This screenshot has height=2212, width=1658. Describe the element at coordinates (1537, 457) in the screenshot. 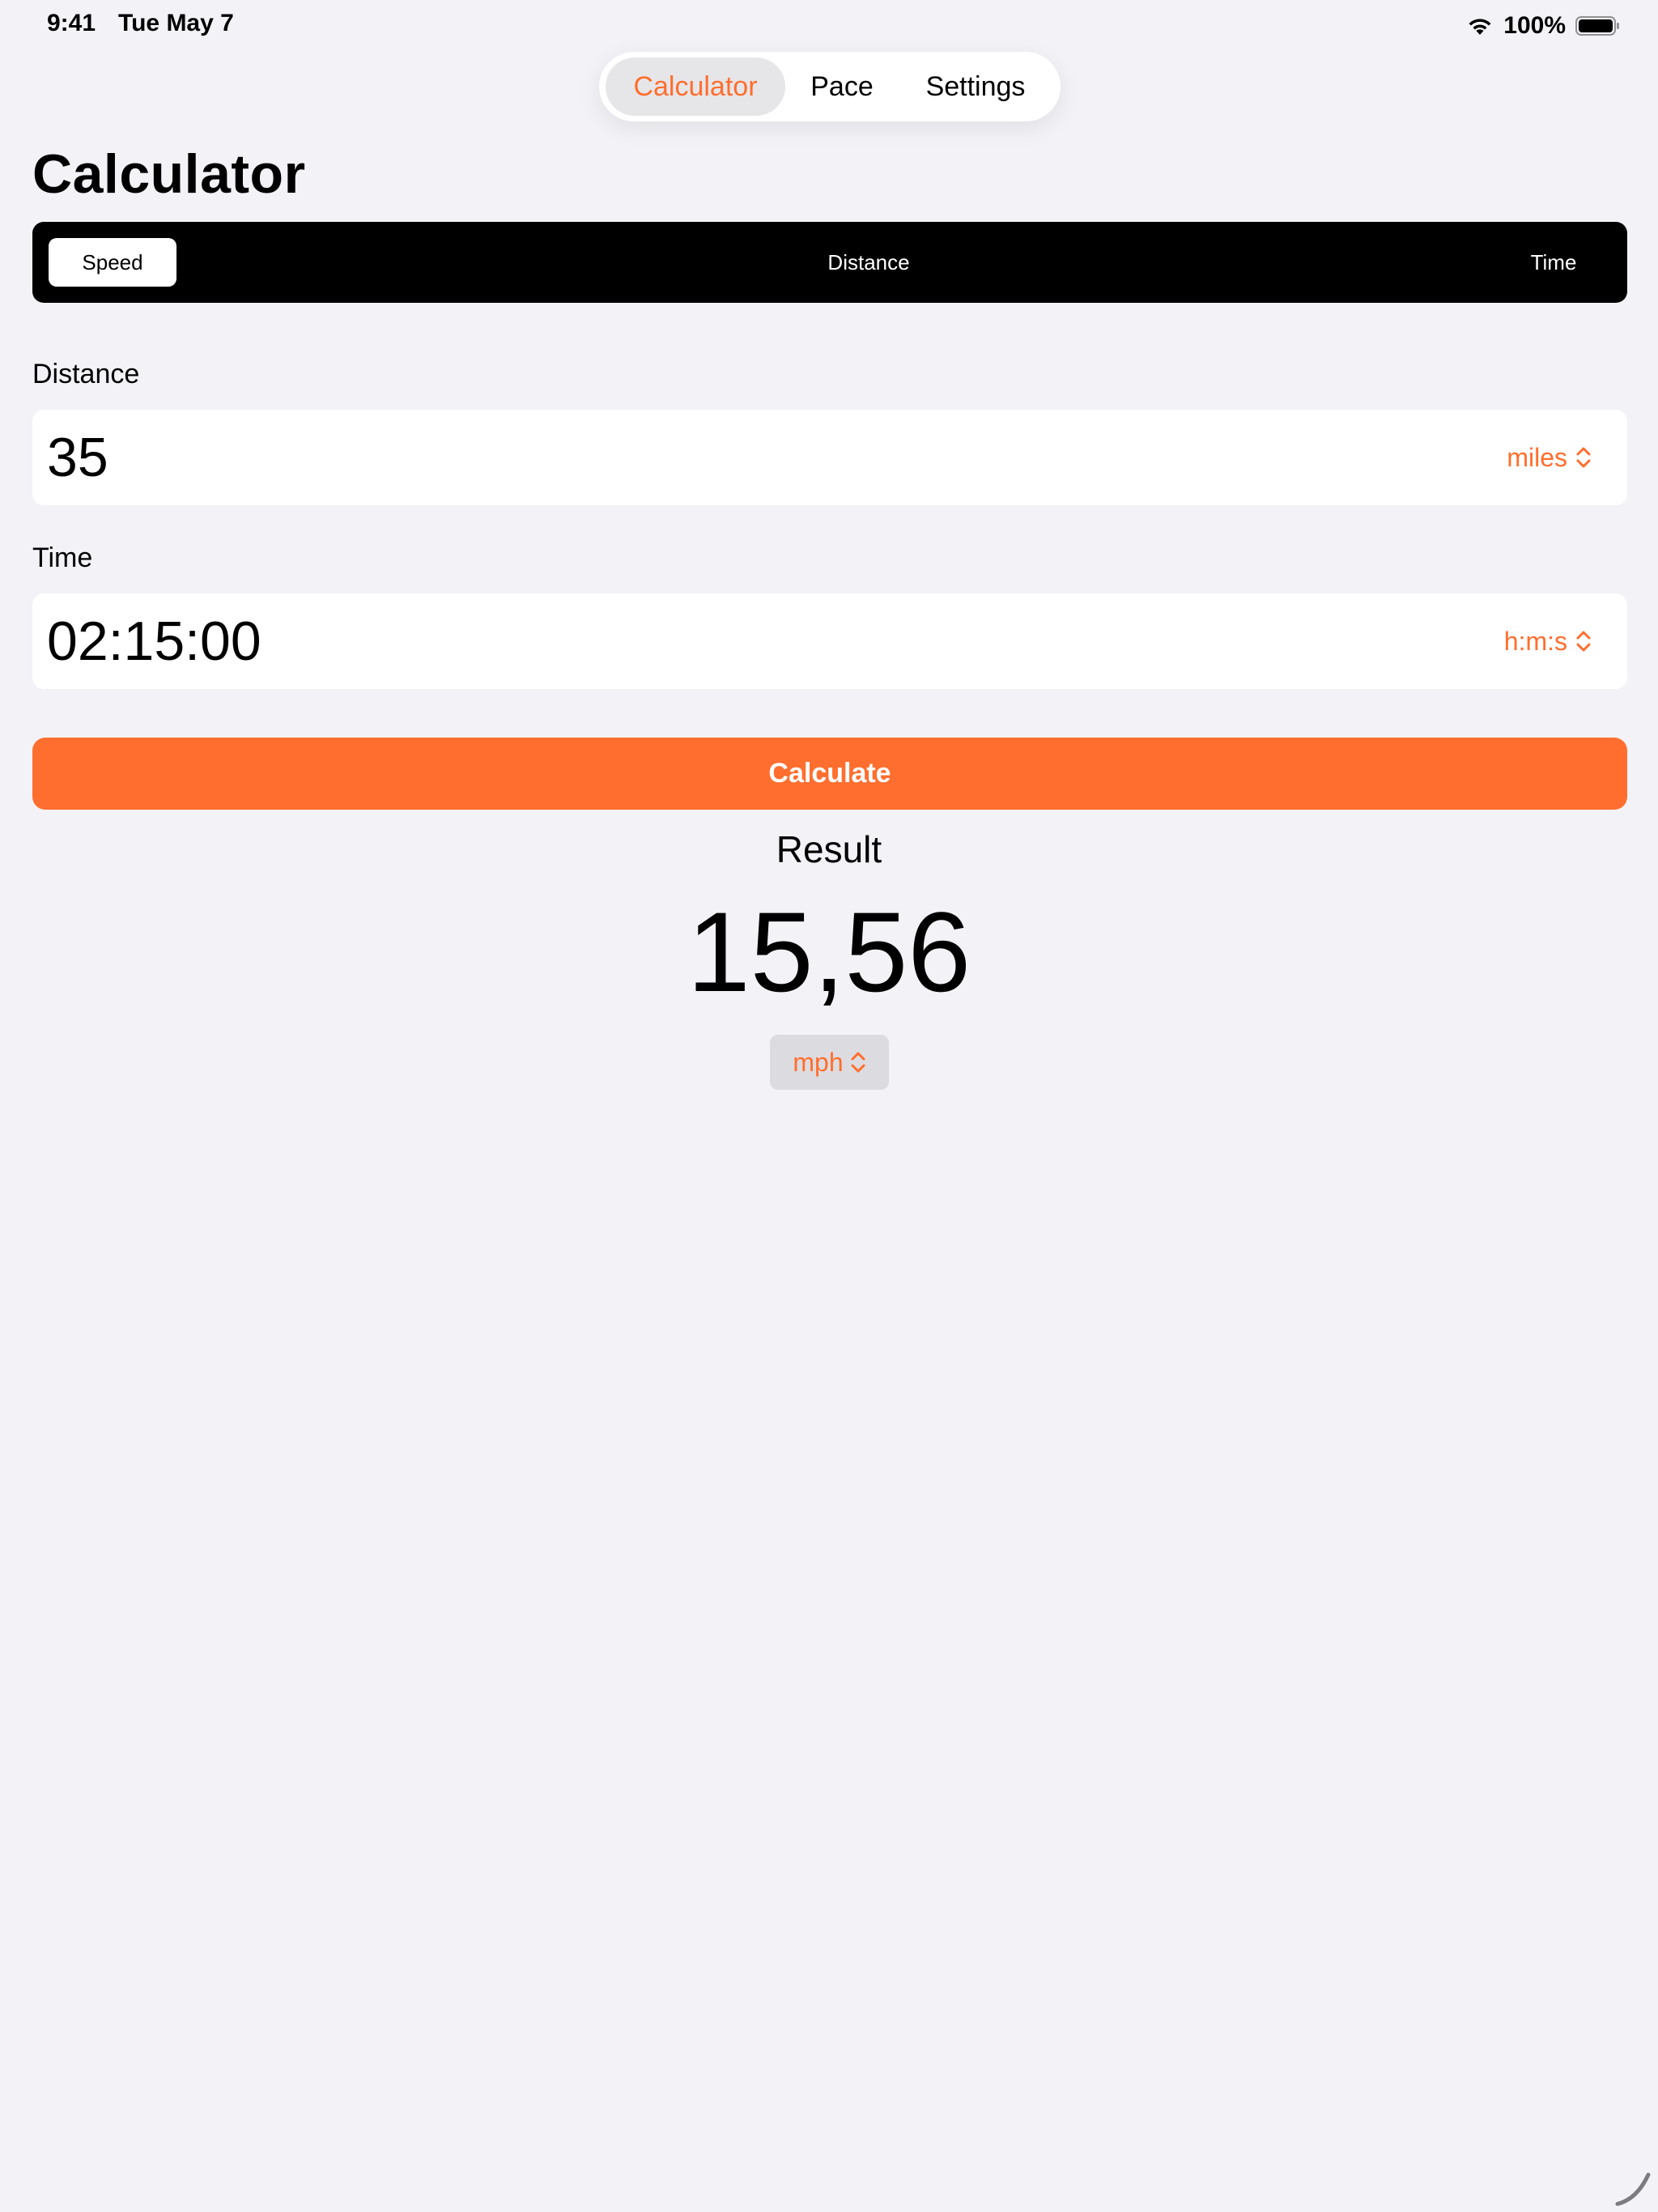

I see `distance-unit-label: miles` at that location.